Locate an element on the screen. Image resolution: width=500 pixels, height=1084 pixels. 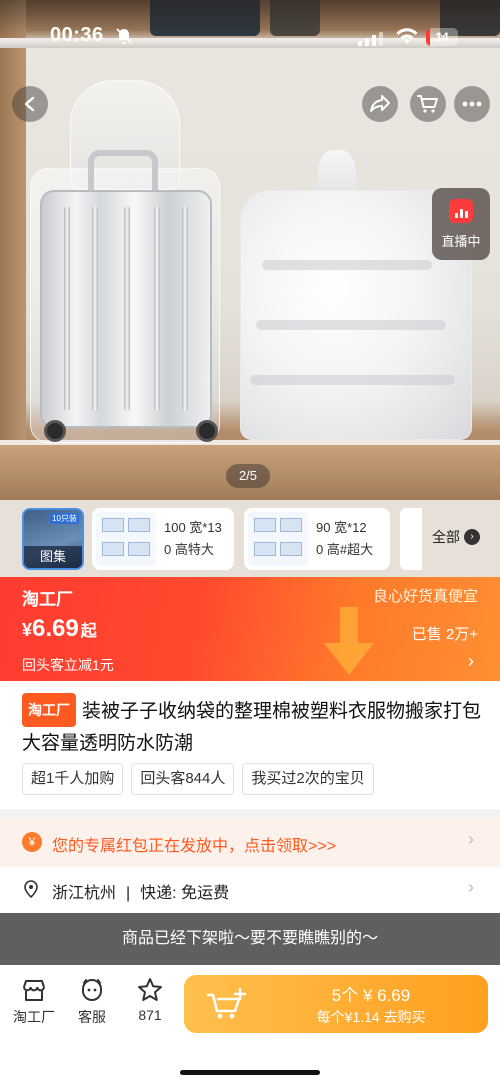
share-button is located at coordinates (380, 104).